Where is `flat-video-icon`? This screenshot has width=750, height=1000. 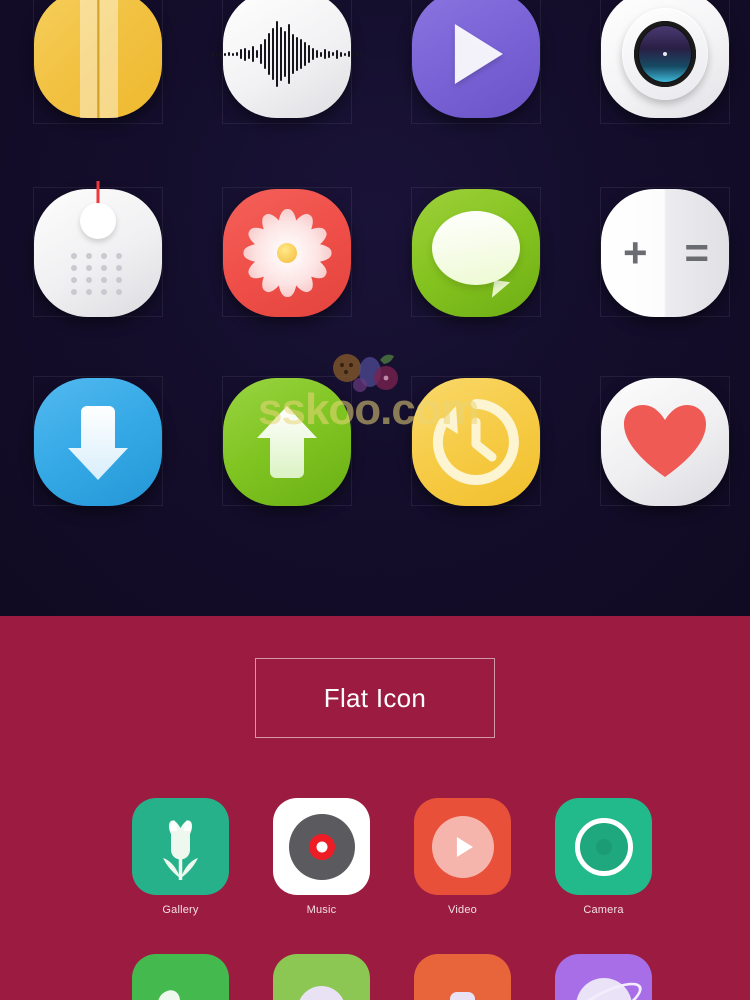
flat-video-icon is located at coordinates (462, 846).